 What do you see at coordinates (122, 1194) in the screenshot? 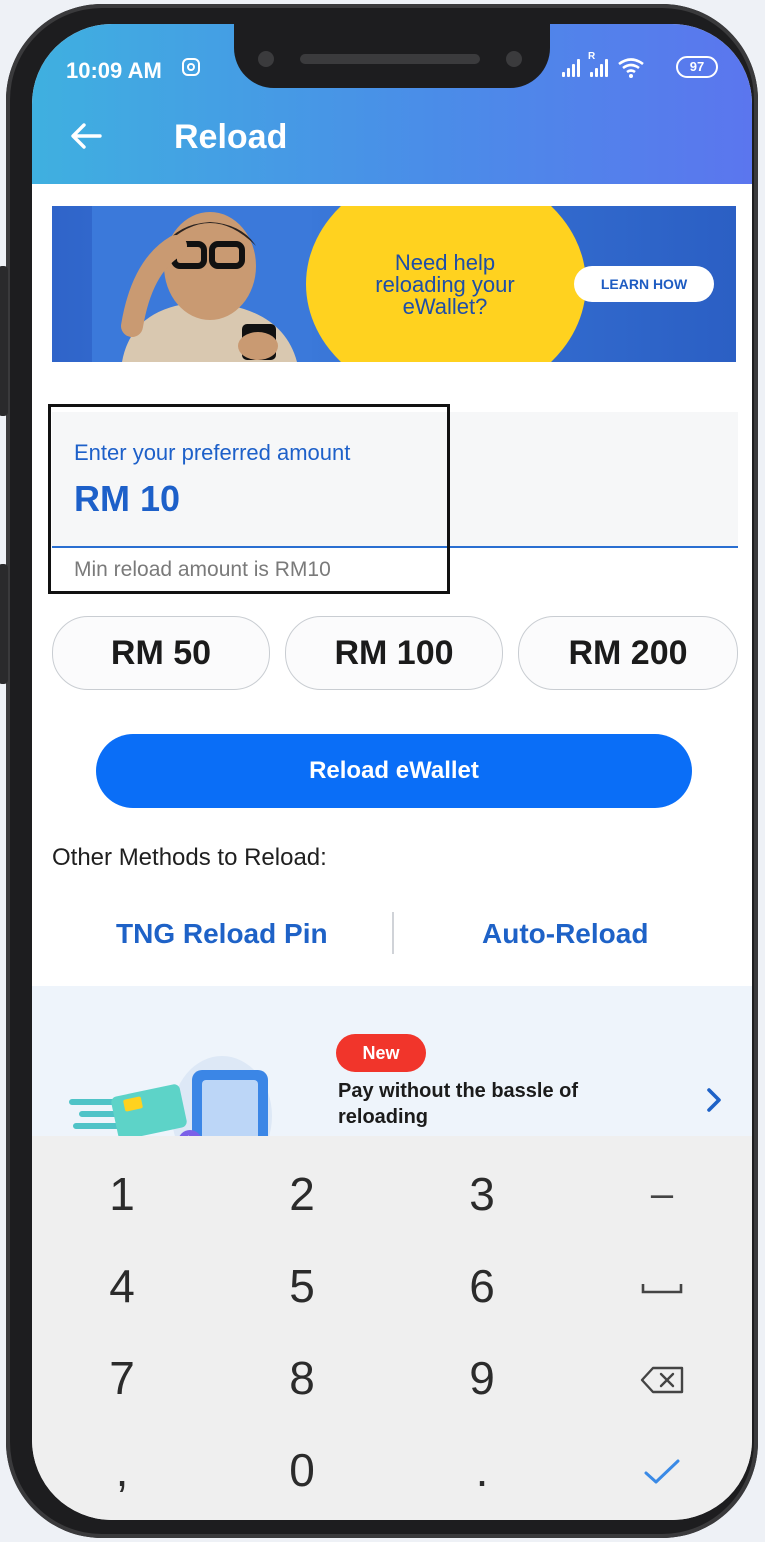
I see `key-1: 1` at bounding box center [122, 1194].